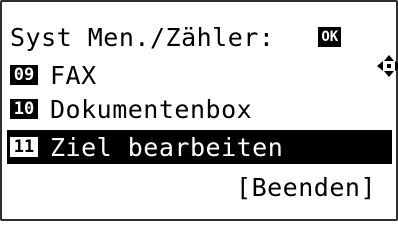 Image resolution: width=398 pixels, height=240 pixels. I want to click on ok-key-icon: OK, so click(330, 37).